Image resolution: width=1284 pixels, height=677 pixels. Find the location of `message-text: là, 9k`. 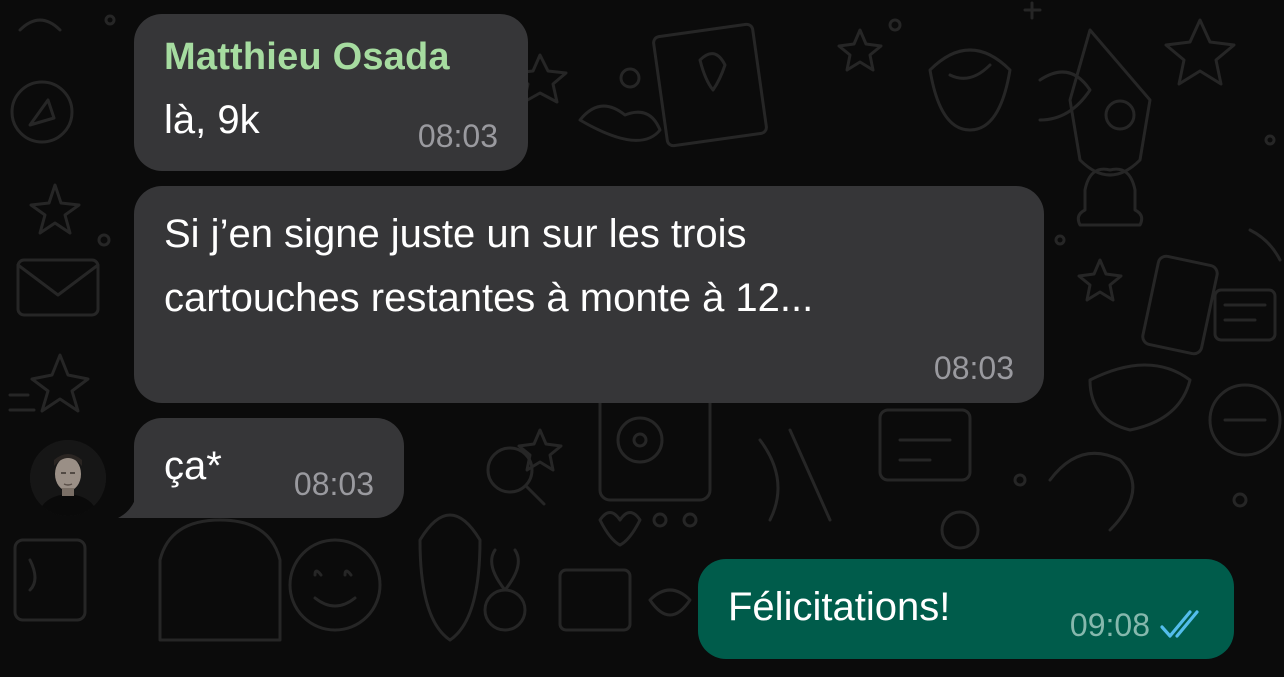

message-text: là, 9k is located at coordinates (212, 120).